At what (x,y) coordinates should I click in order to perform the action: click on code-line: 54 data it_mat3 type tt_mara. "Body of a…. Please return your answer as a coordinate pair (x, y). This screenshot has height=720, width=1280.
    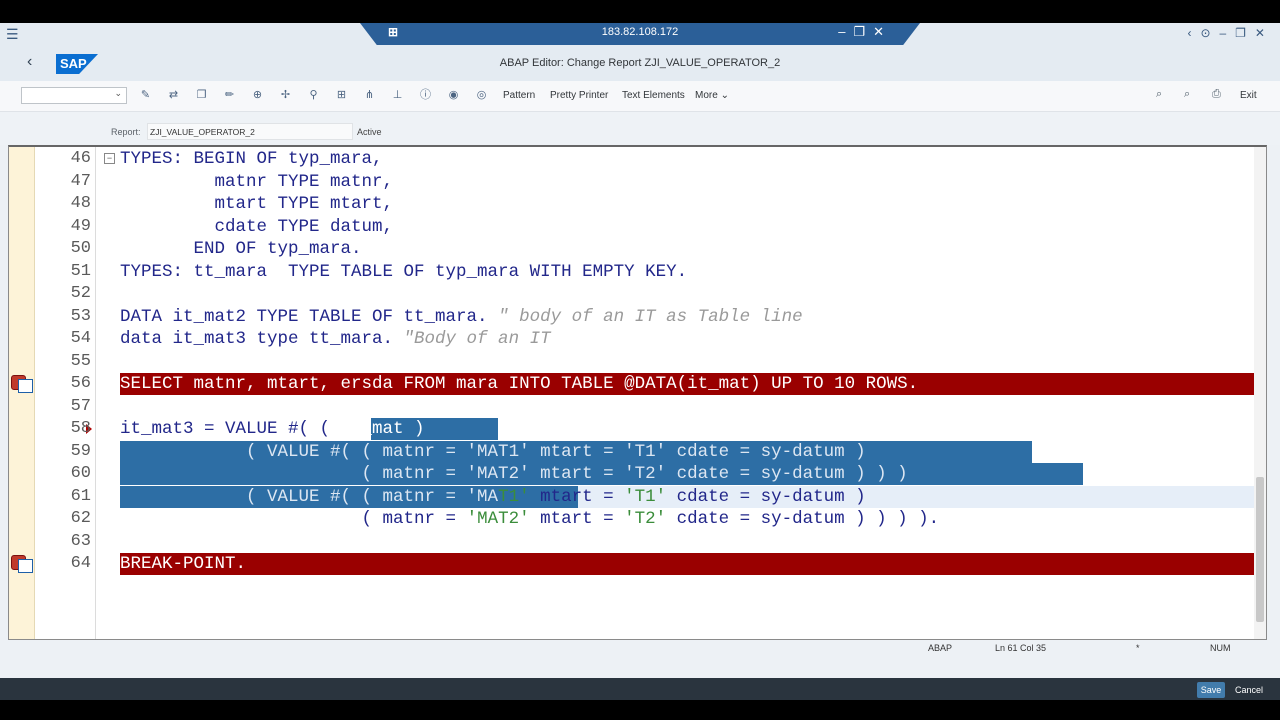
    Looking at the image, I should click on (637, 339).